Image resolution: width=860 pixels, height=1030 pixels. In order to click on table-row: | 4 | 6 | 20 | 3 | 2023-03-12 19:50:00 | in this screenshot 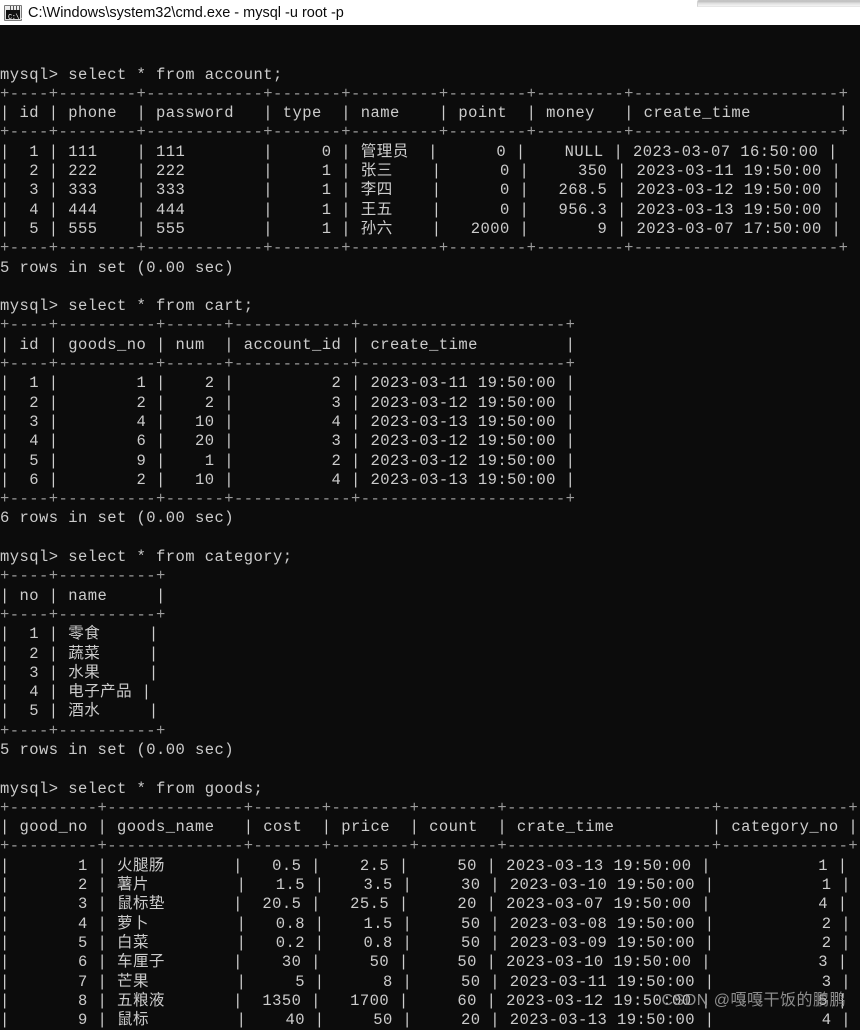, I will do `click(288, 441)`.